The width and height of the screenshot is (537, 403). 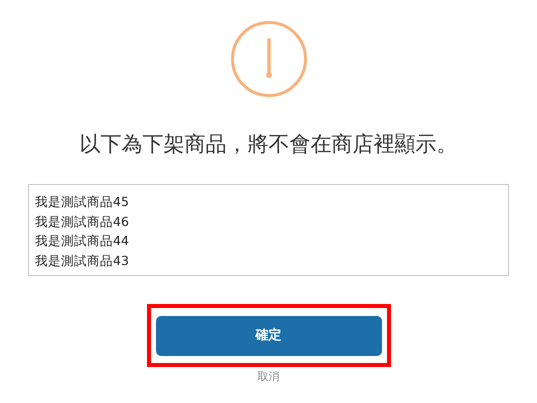 I want to click on cancel-link: 取消, so click(x=269, y=377).